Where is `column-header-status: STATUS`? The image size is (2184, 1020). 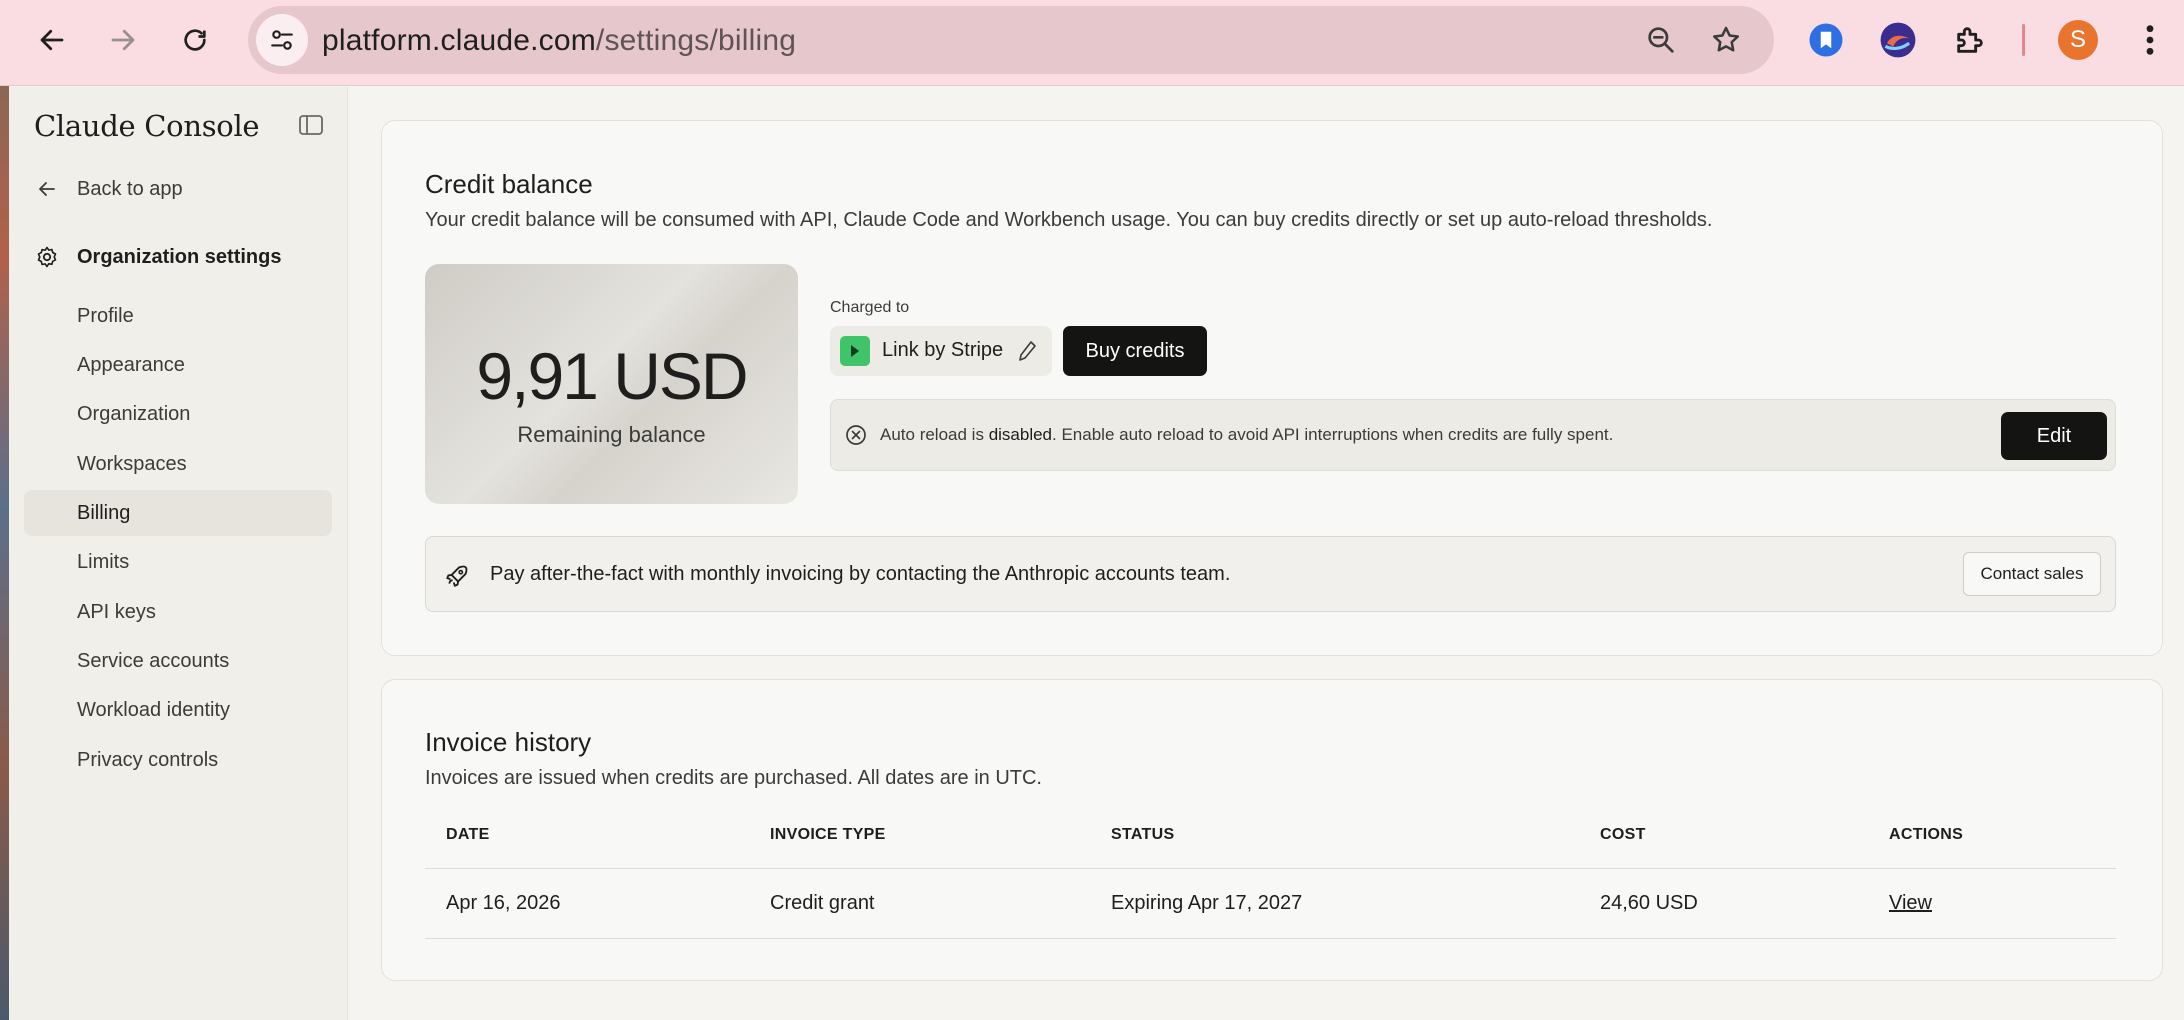 column-header-status: STATUS is located at coordinates (1143, 834).